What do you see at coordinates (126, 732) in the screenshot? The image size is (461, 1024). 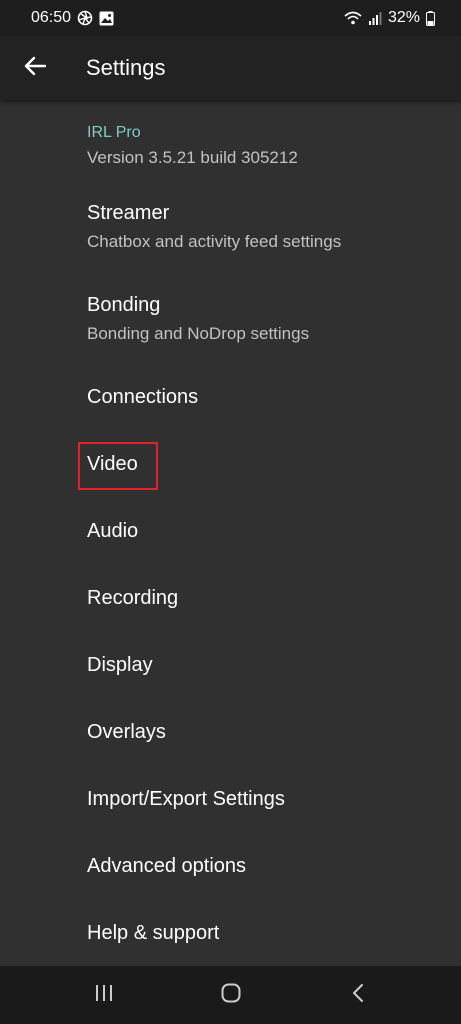 I see `item-title: Overlays` at bounding box center [126, 732].